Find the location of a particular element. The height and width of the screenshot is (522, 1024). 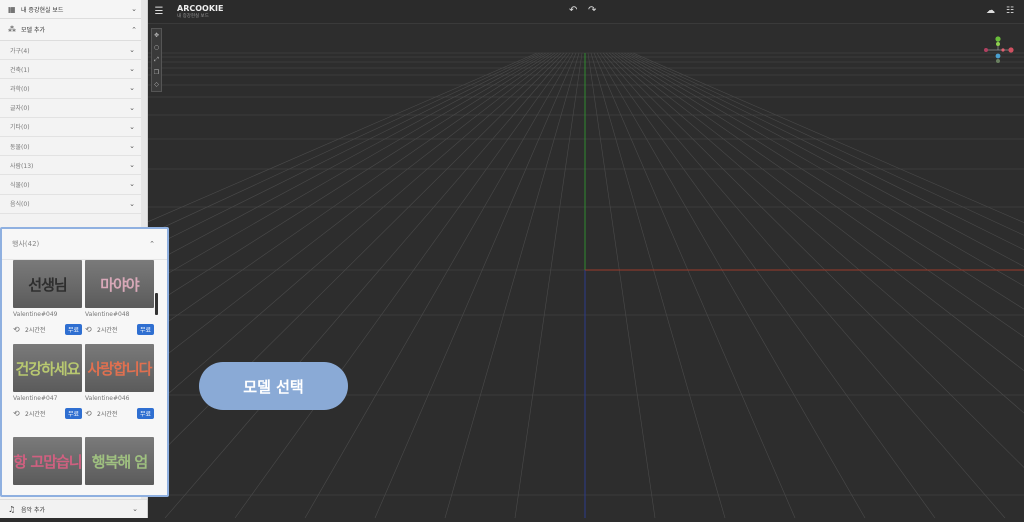

model-card: 선생님 Valentine#049 ⟲ 2시간전 무료 is located at coordinates (47, 297).